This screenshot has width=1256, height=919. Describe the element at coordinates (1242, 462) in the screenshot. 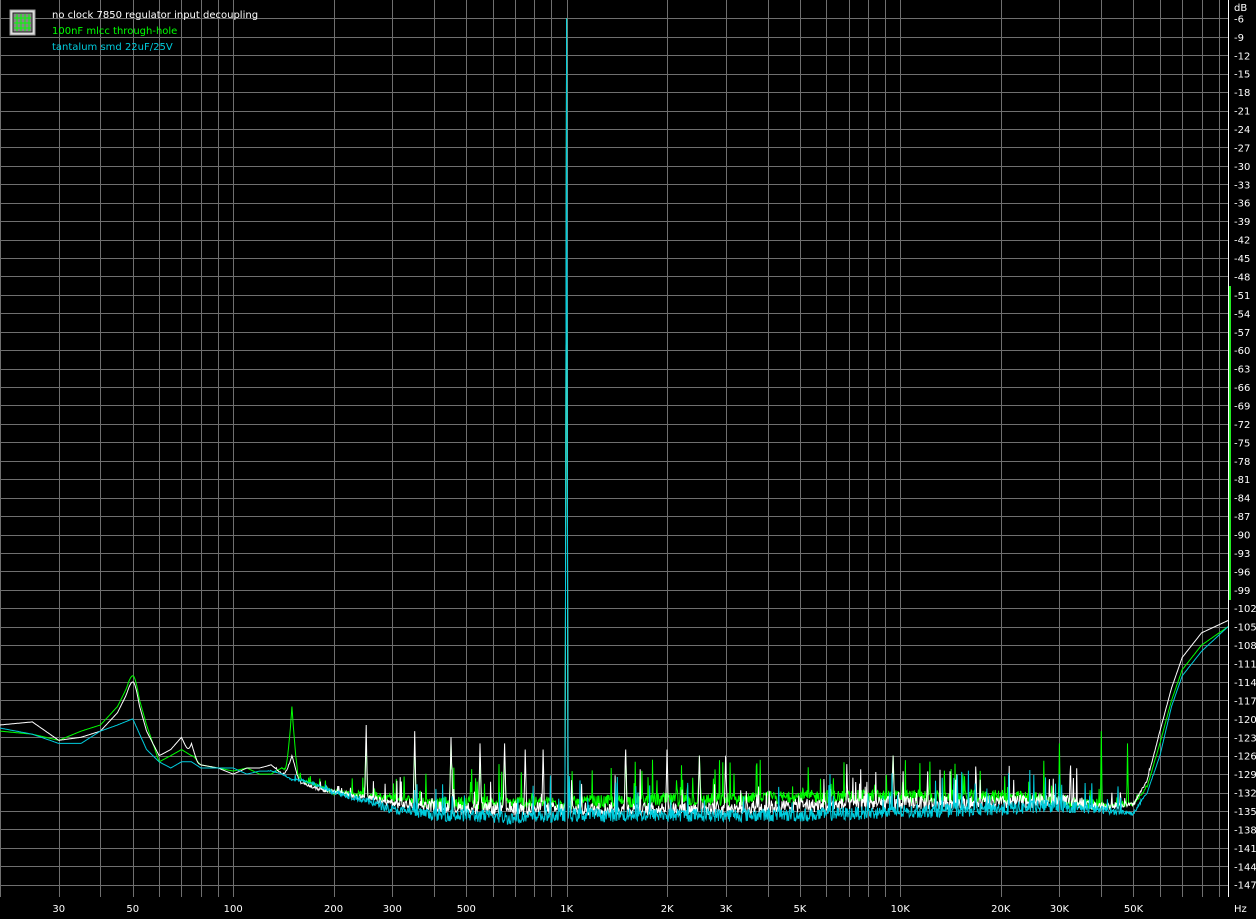

I see `y-tick-label: -78` at that location.